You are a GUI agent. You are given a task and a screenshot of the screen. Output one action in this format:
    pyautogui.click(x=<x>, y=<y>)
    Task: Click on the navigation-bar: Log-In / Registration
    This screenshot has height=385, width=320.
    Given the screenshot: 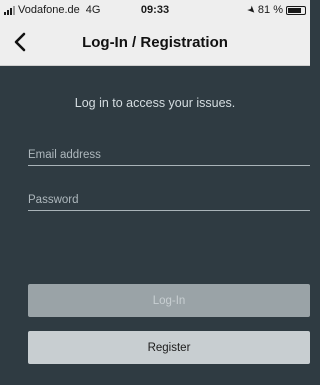 What is the action you would take?
    pyautogui.click(x=155, y=43)
    